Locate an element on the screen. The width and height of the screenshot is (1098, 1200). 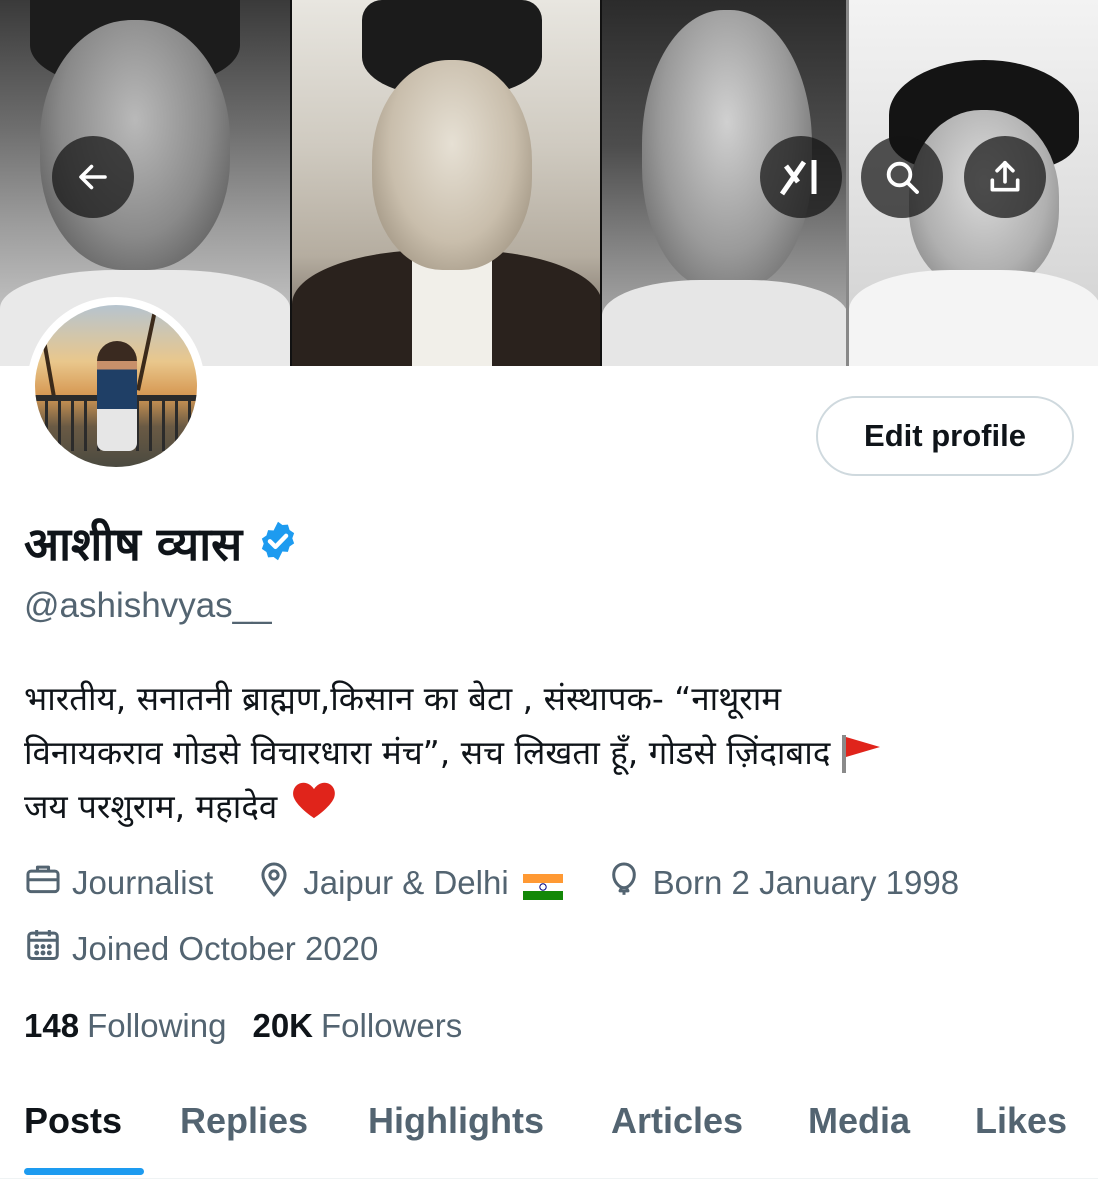
search-button is located at coordinates (902, 177).